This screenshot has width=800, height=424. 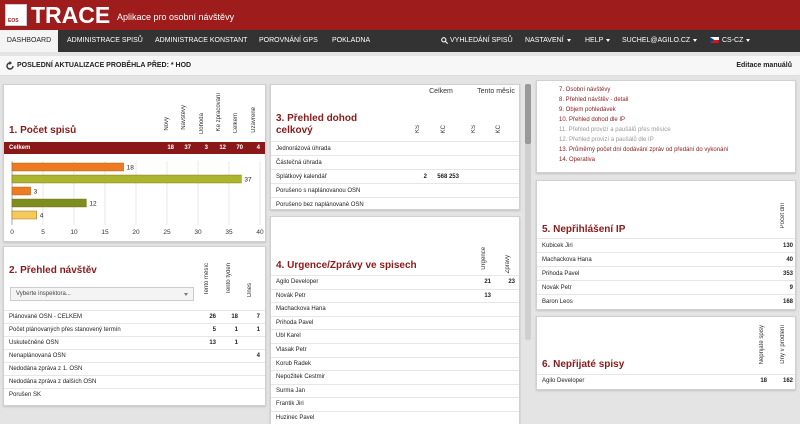 I want to click on x-tick-label: 20, so click(x=136, y=232).